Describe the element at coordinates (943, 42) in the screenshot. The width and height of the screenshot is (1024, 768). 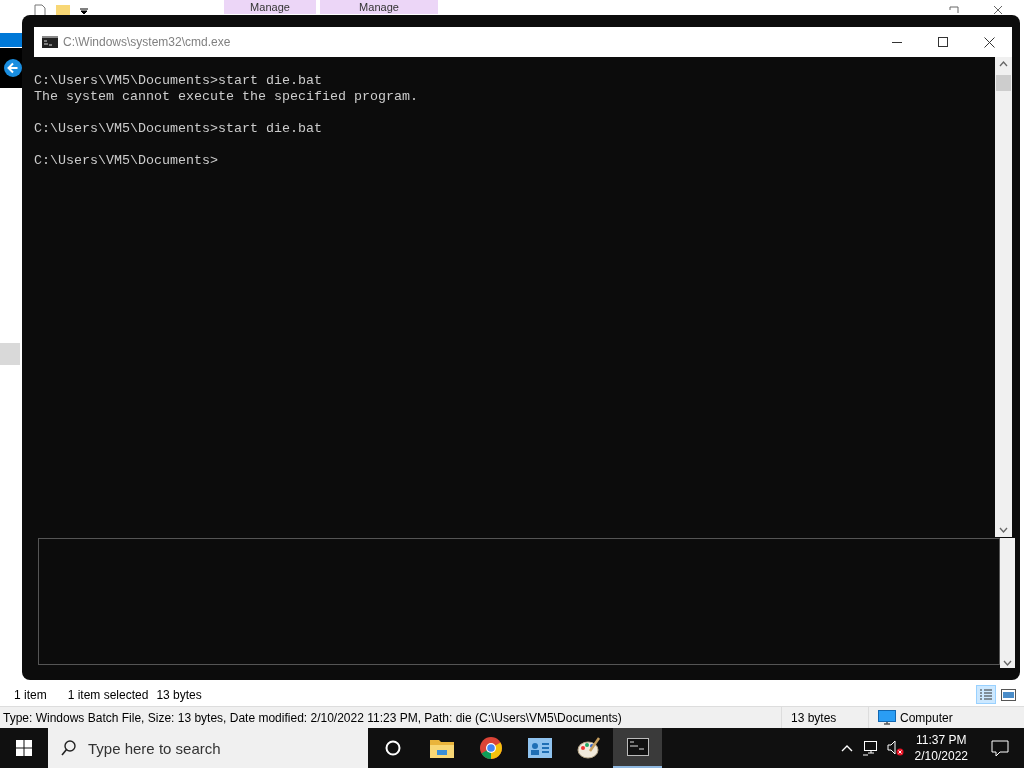
I see `maximize-icon` at that location.